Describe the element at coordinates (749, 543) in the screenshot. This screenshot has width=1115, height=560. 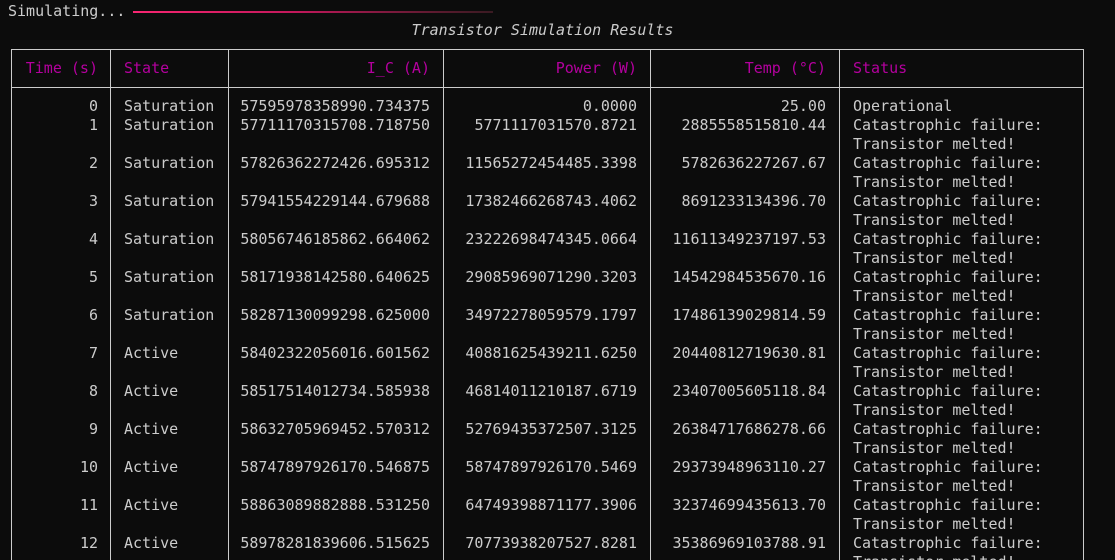
I see `cell-temp: 35386969103788.91` at that location.